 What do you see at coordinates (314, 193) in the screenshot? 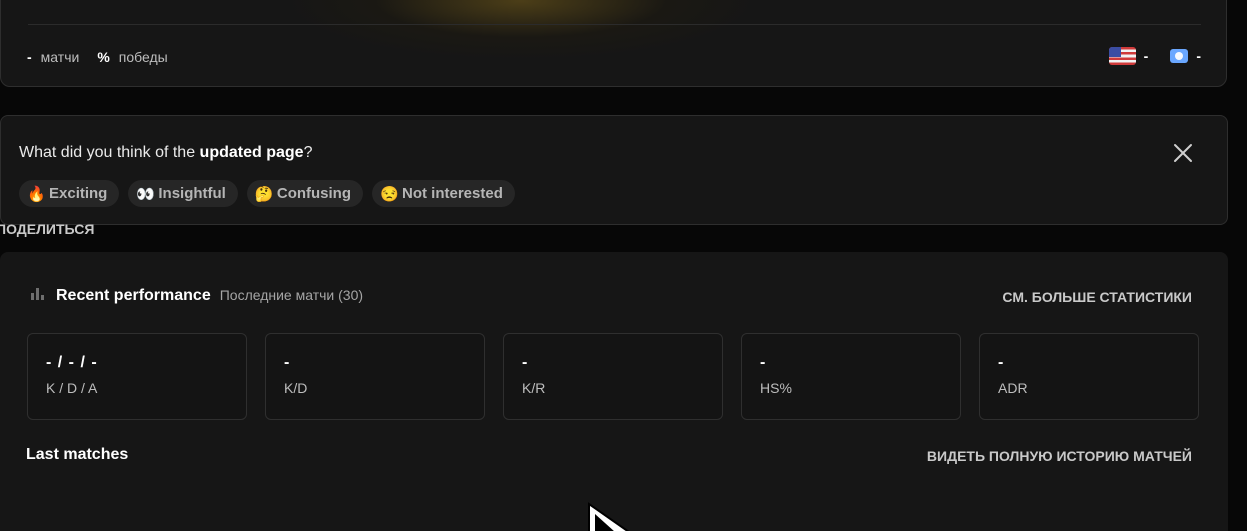
I see `feedback-option-label: Confusing` at bounding box center [314, 193].